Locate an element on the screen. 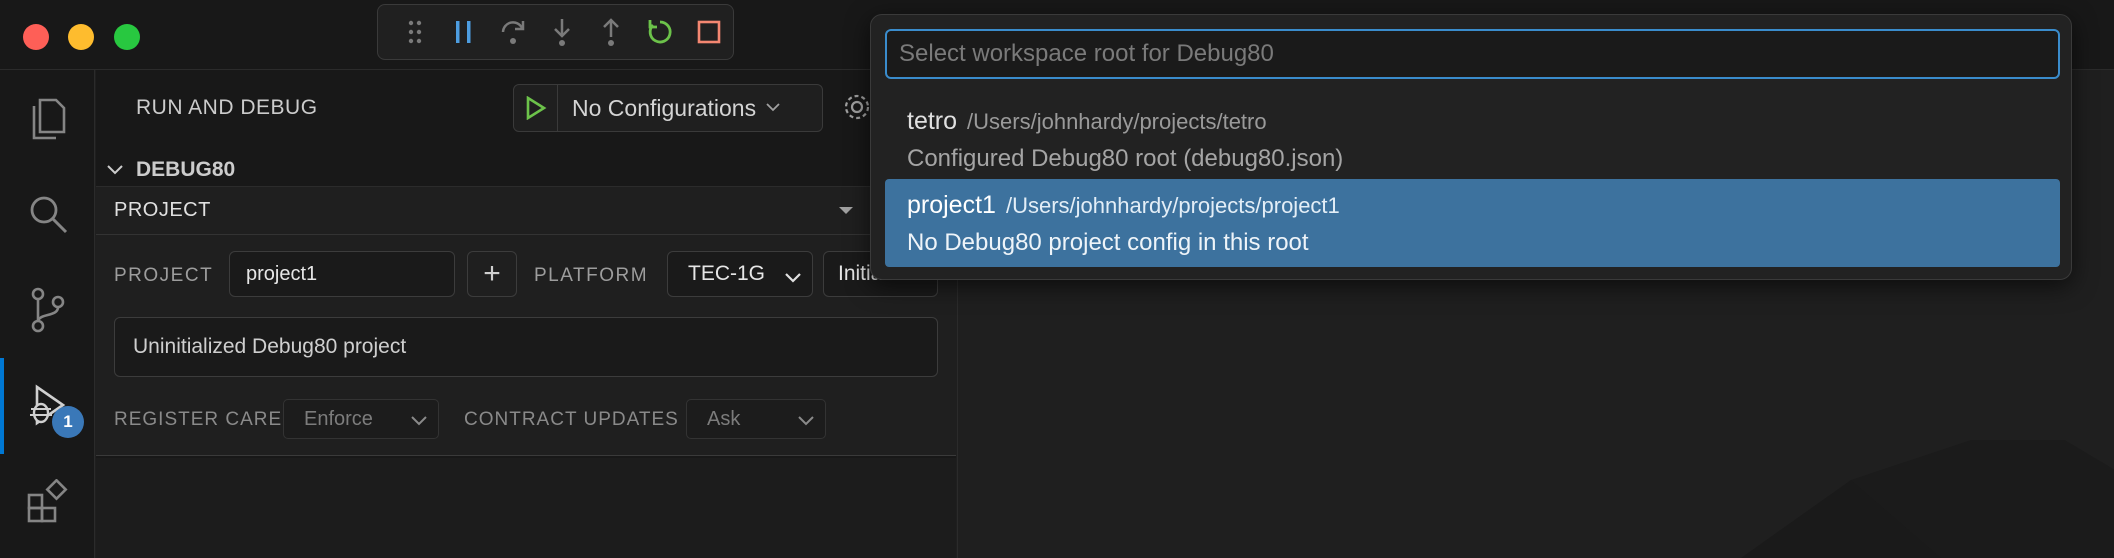  section-title: DEBUG80 is located at coordinates (186, 169).